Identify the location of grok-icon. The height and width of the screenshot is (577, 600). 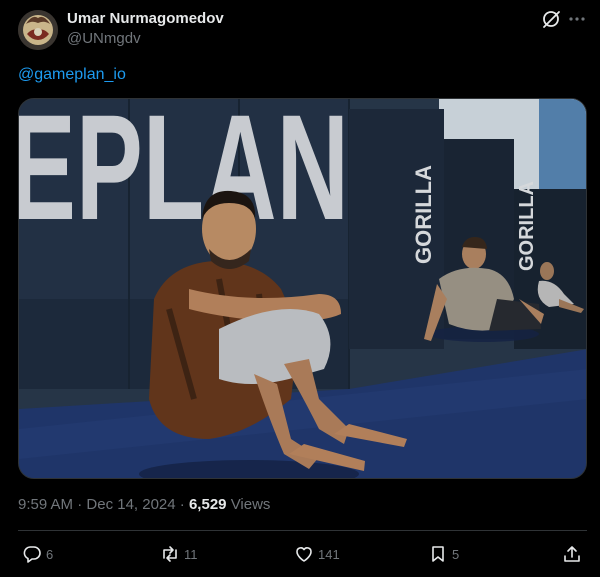
(551, 19).